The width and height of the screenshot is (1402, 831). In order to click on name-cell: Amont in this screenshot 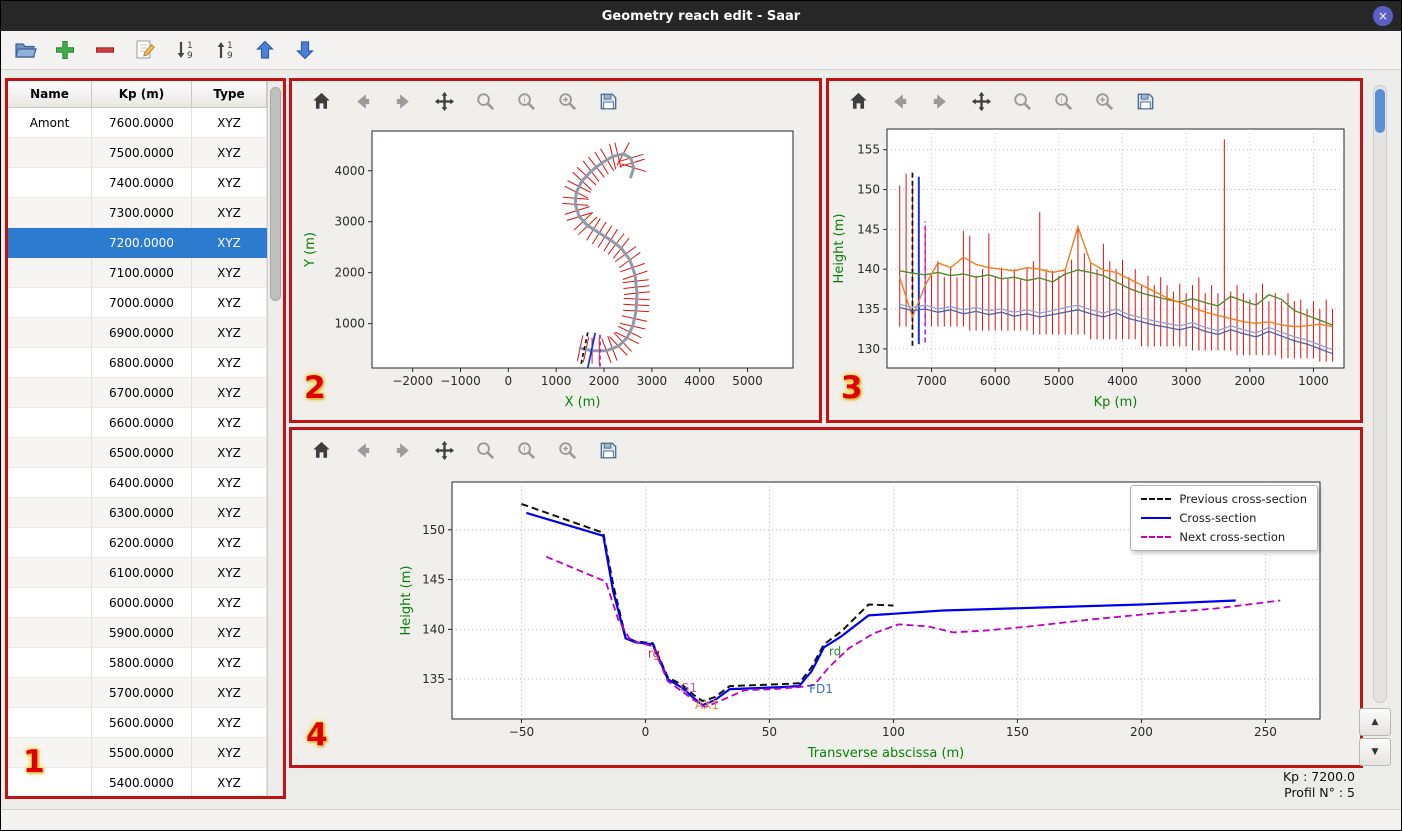, I will do `click(50, 123)`.